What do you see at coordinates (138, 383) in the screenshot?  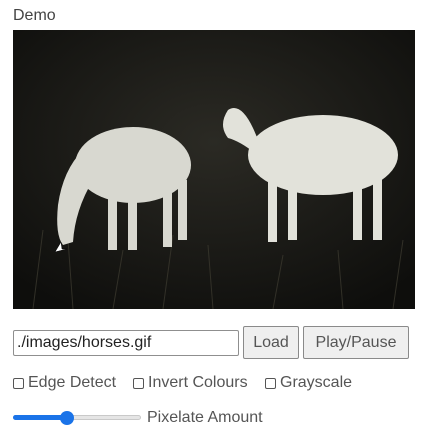 I see `invert-colours-checkbox` at bounding box center [138, 383].